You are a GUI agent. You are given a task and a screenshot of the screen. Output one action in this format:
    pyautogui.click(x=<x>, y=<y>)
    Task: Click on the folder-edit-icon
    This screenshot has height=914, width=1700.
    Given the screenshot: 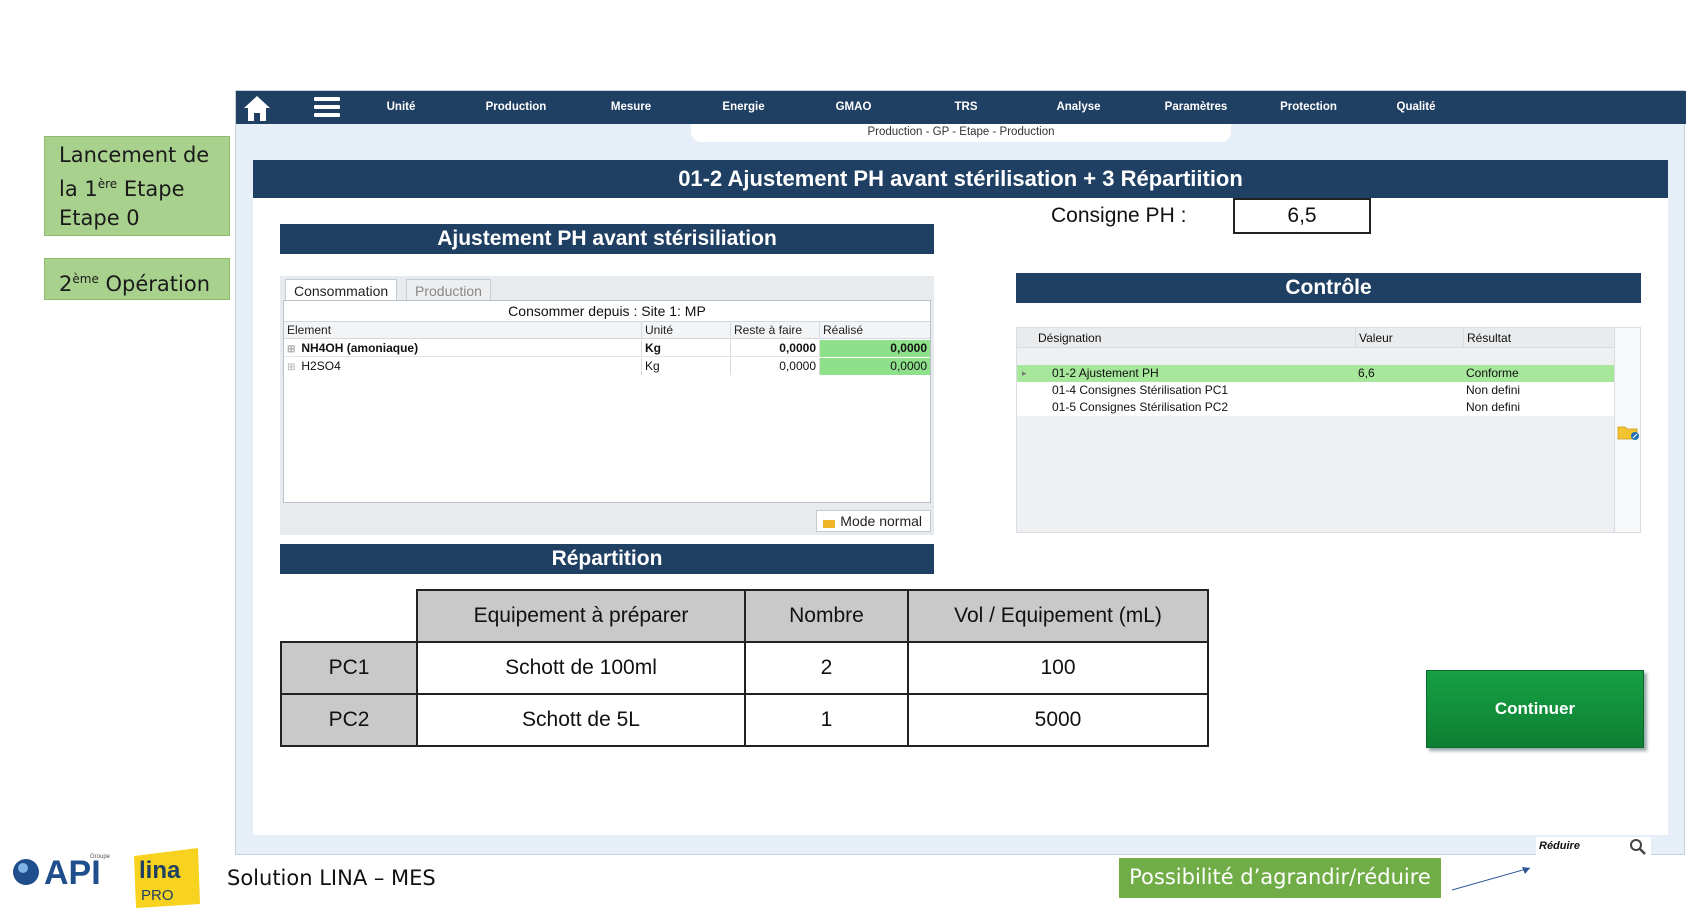 What is the action you would take?
    pyautogui.click(x=1628, y=432)
    